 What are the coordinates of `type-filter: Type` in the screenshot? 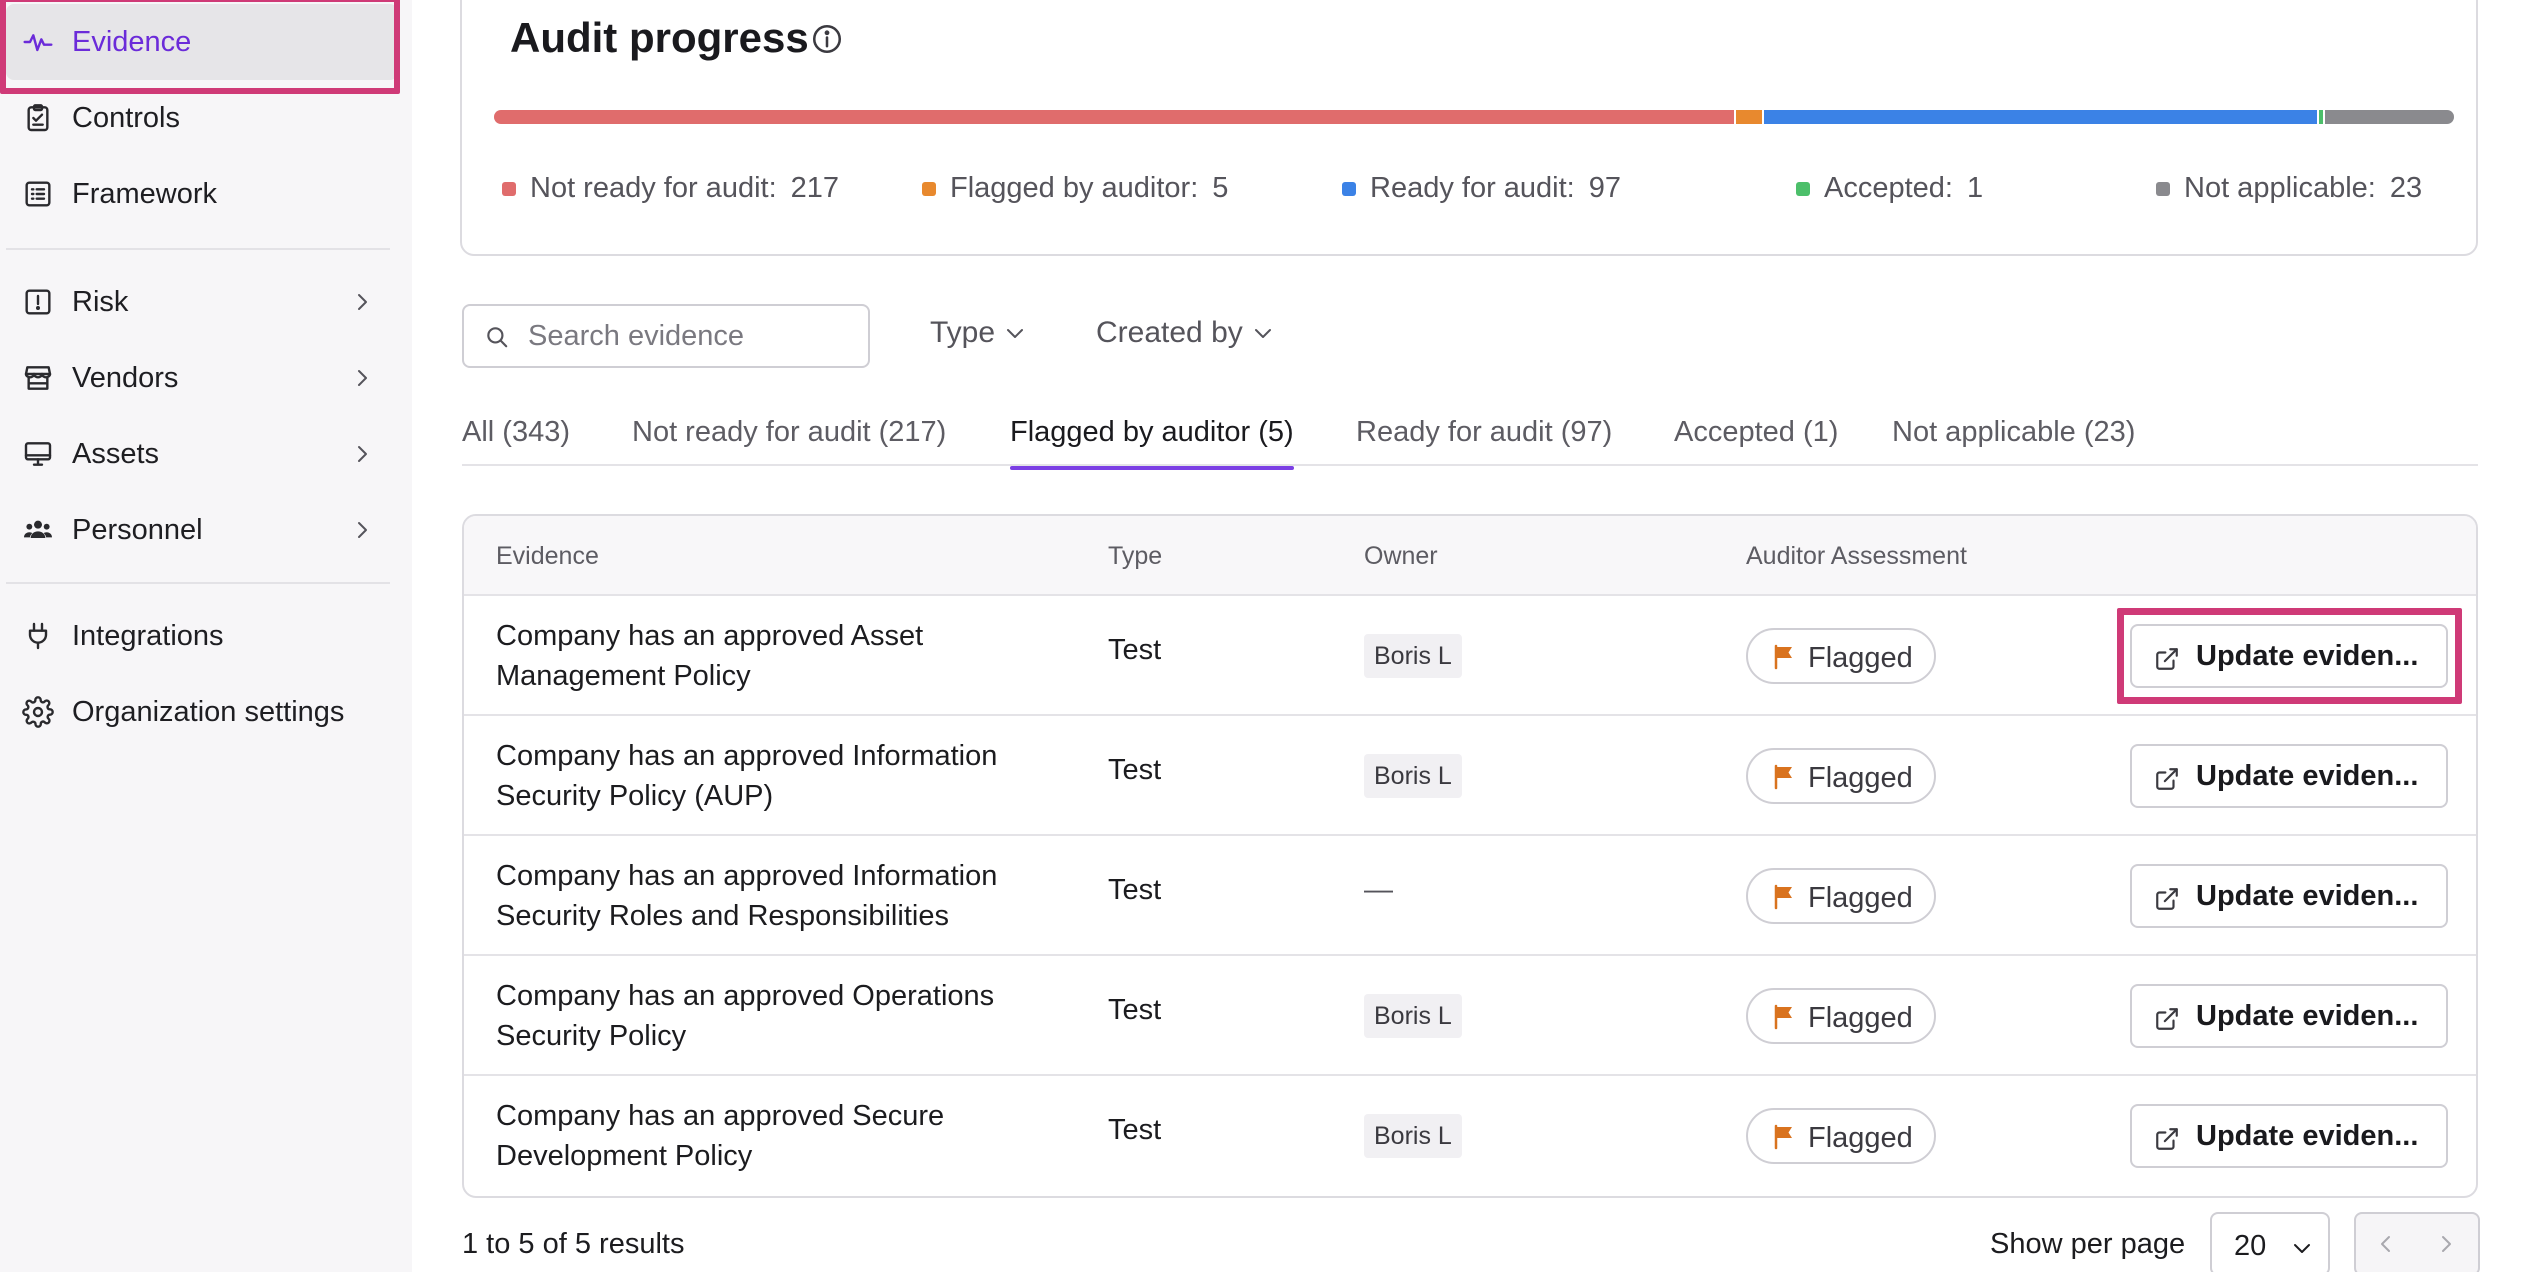 It's located at (978, 333).